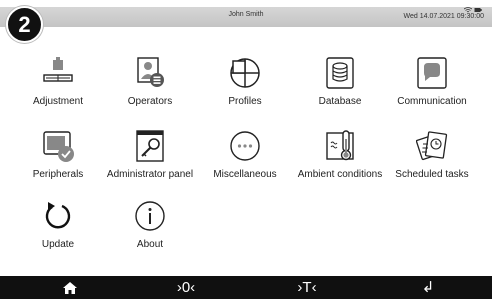  I want to click on tile-label: Communication, so click(432, 101).